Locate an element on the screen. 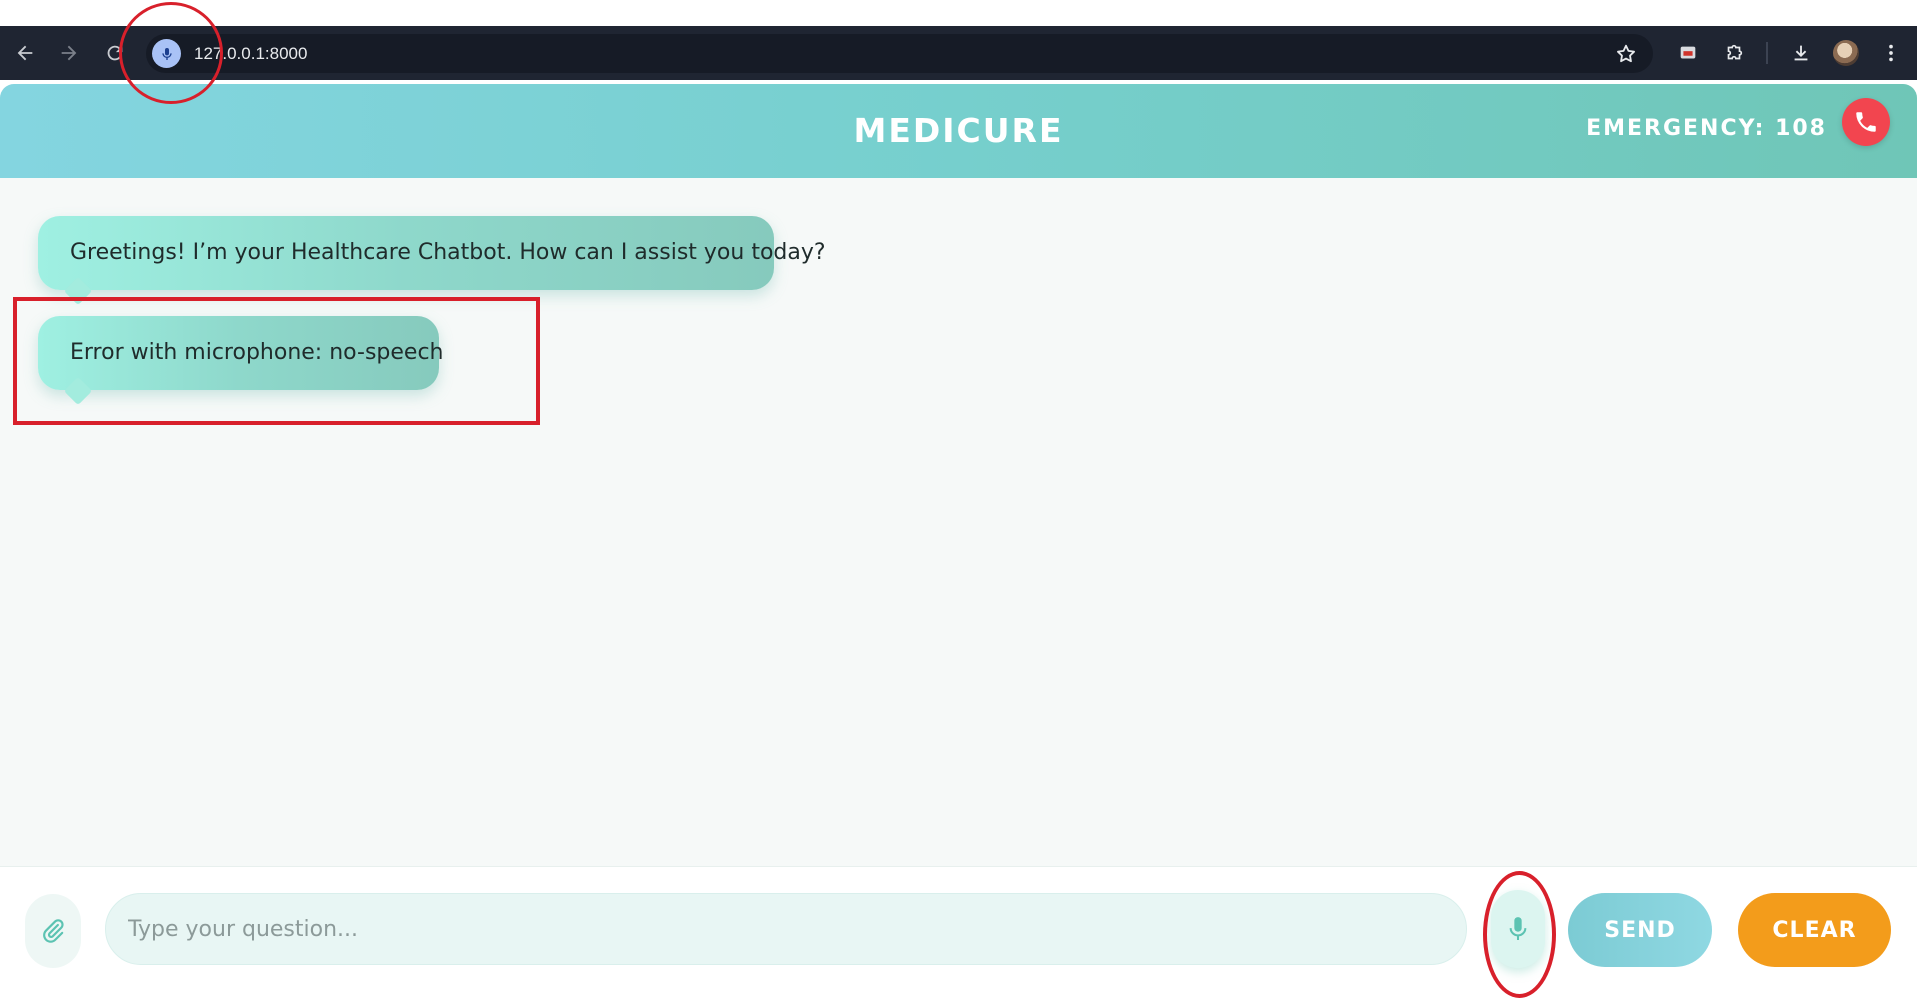  annotation-circle-browser-mic is located at coordinates (171, 53).